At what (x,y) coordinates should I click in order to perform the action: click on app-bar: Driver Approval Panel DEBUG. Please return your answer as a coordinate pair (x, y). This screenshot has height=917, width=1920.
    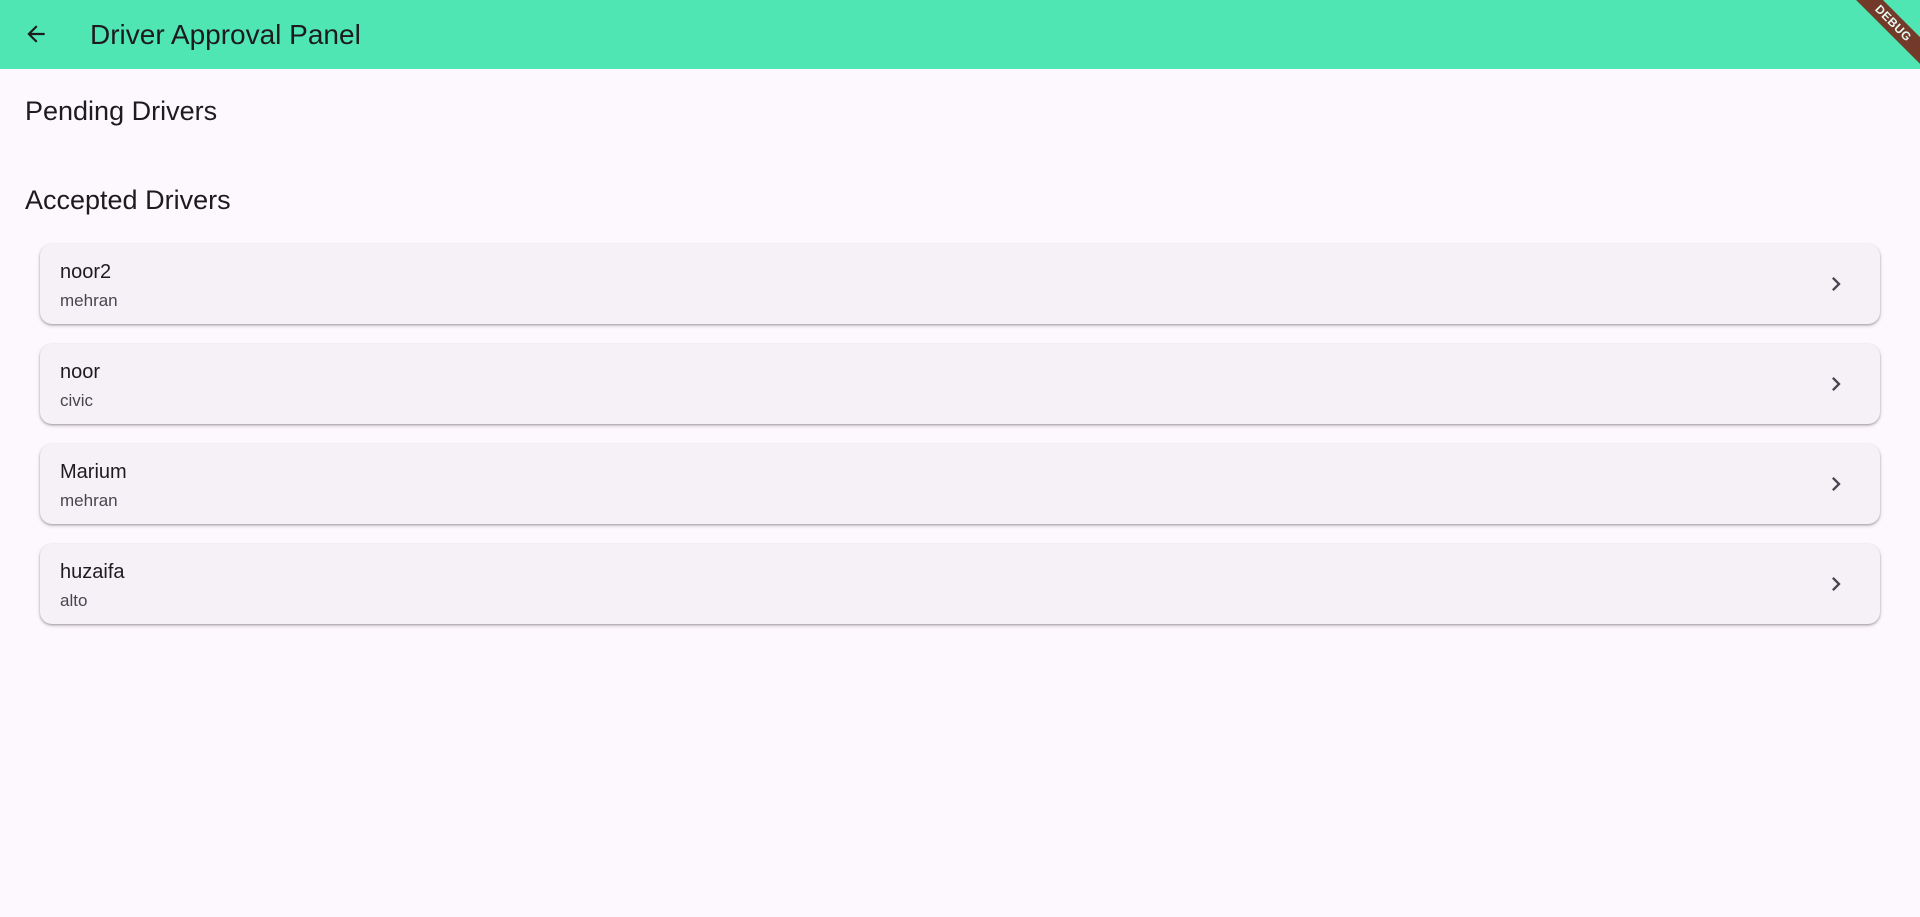
    Looking at the image, I should click on (960, 34).